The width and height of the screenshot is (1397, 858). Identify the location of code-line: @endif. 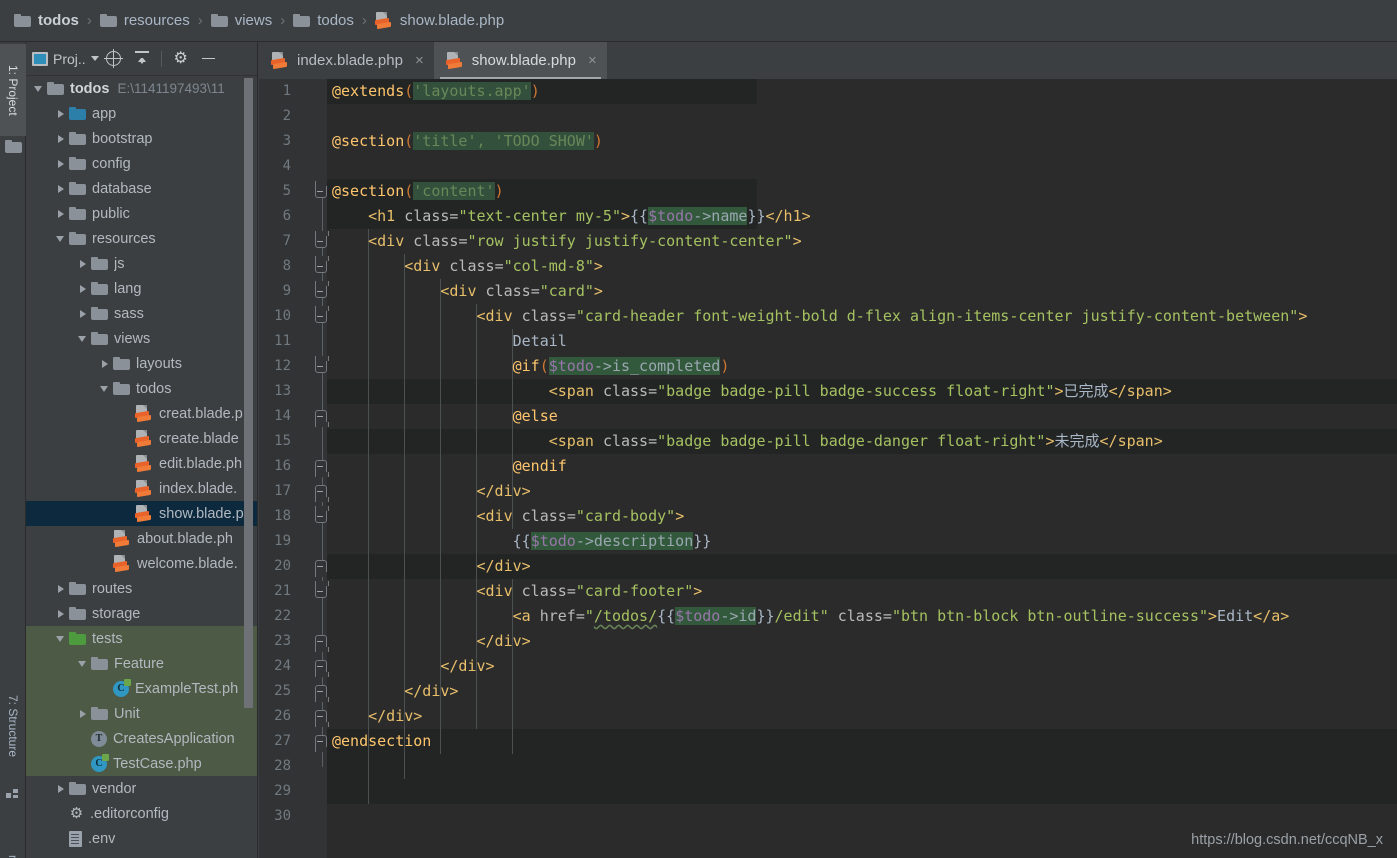
(862, 466).